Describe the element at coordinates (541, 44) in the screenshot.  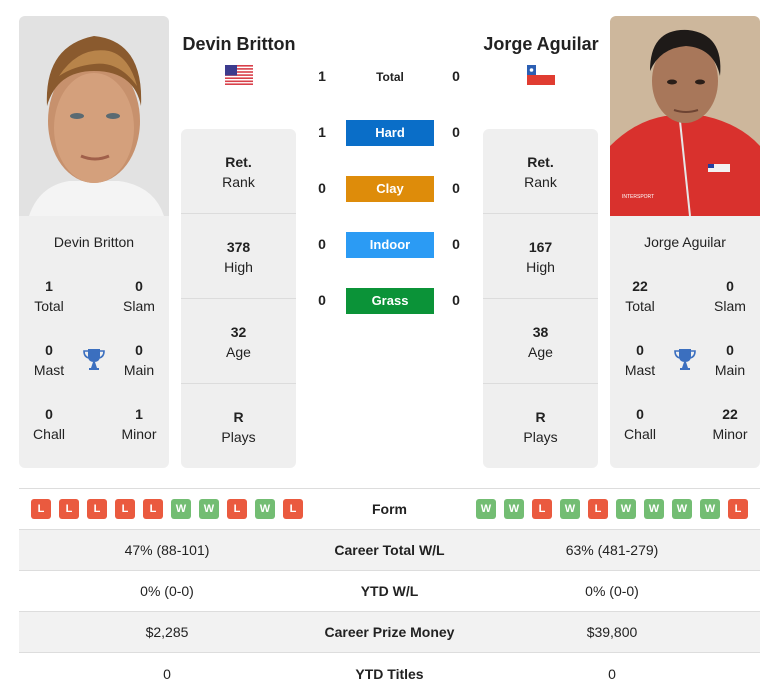
I see `player-name-right: Jorge Aguilar` at that location.